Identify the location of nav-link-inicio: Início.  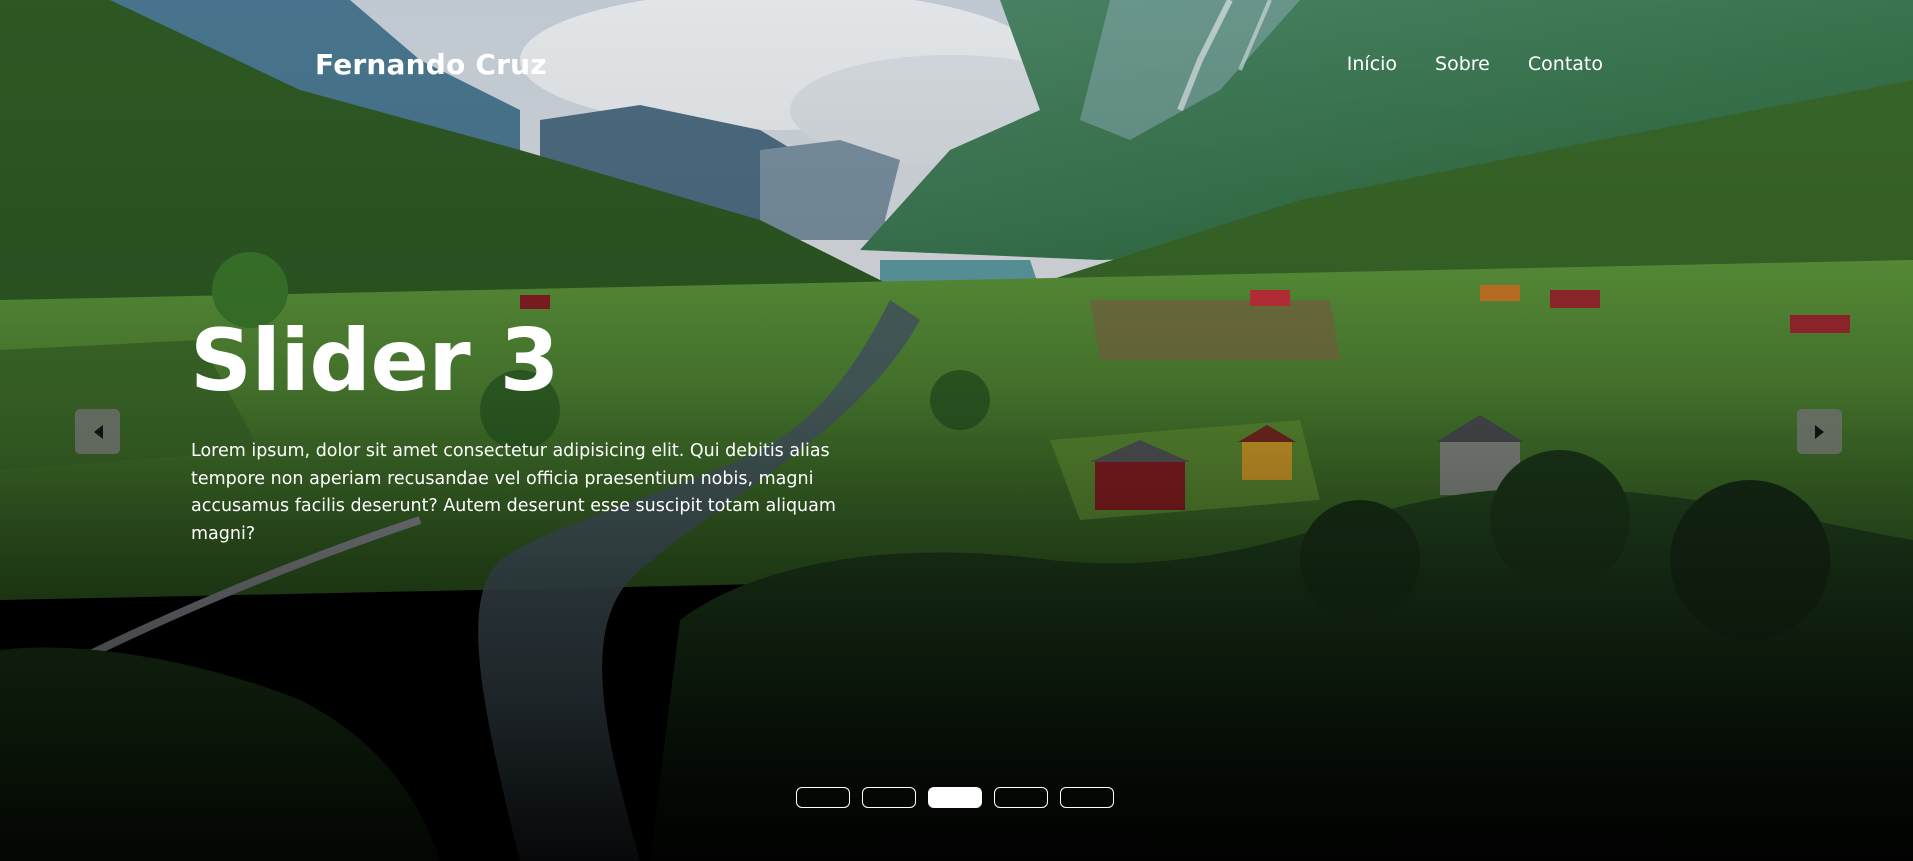
(1372, 64).